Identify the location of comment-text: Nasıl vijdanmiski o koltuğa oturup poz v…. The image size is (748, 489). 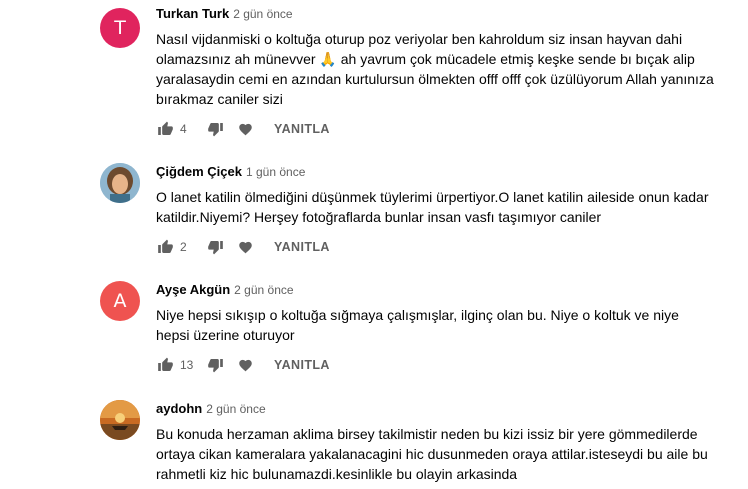
(435, 69).